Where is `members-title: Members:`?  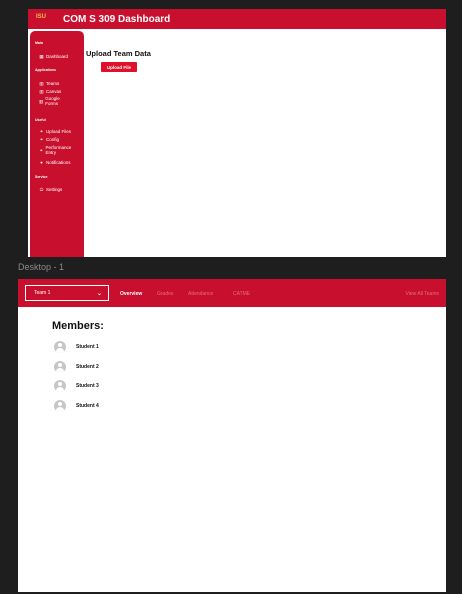 members-title: Members: is located at coordinates (78, 326).